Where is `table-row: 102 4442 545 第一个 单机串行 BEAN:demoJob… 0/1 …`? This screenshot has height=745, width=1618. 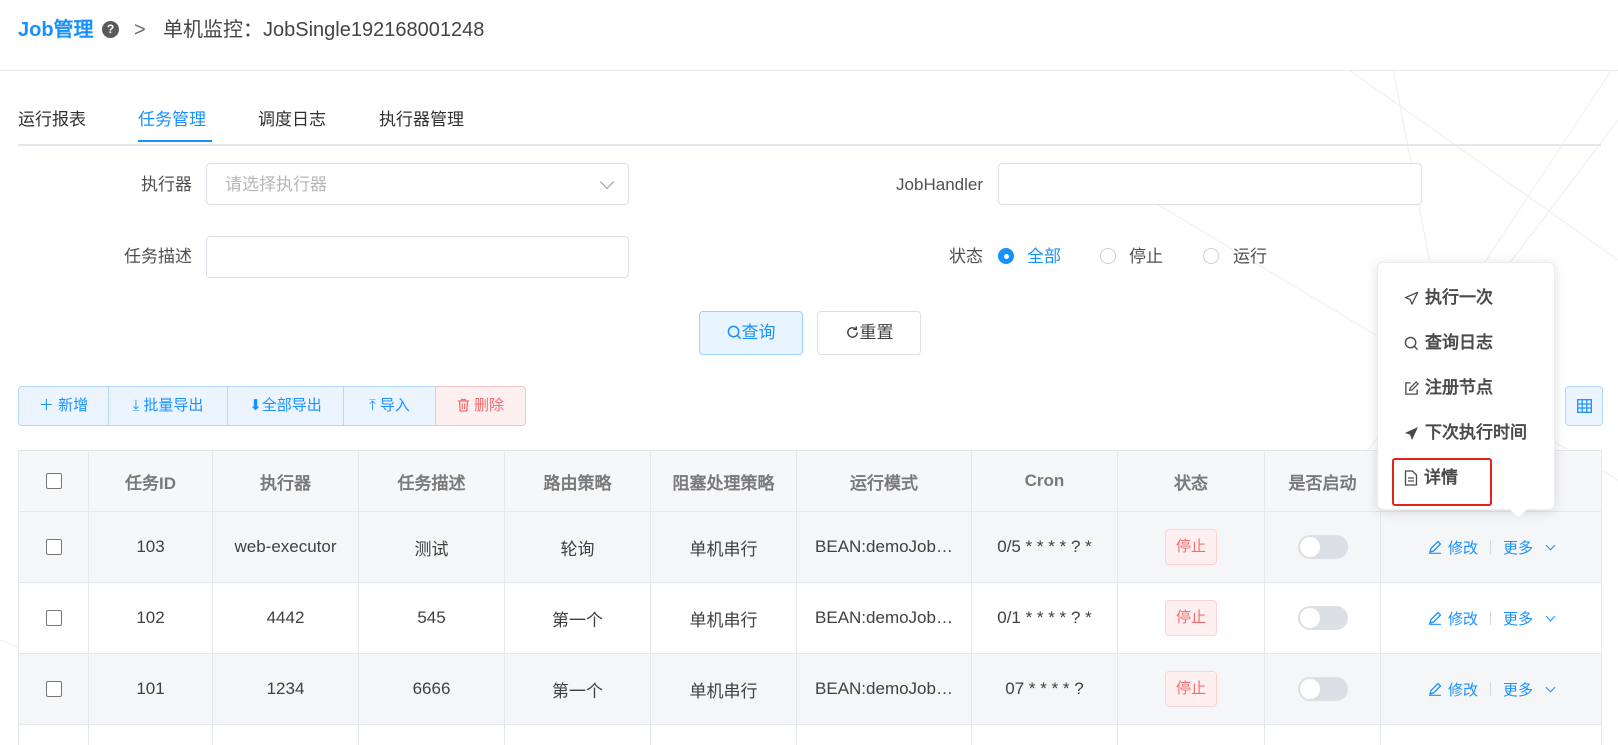
table-row: 102 4442 545 第一个 单机串行 BEAN:demoJob… 0/1 … is located at coordinates (810, 618).